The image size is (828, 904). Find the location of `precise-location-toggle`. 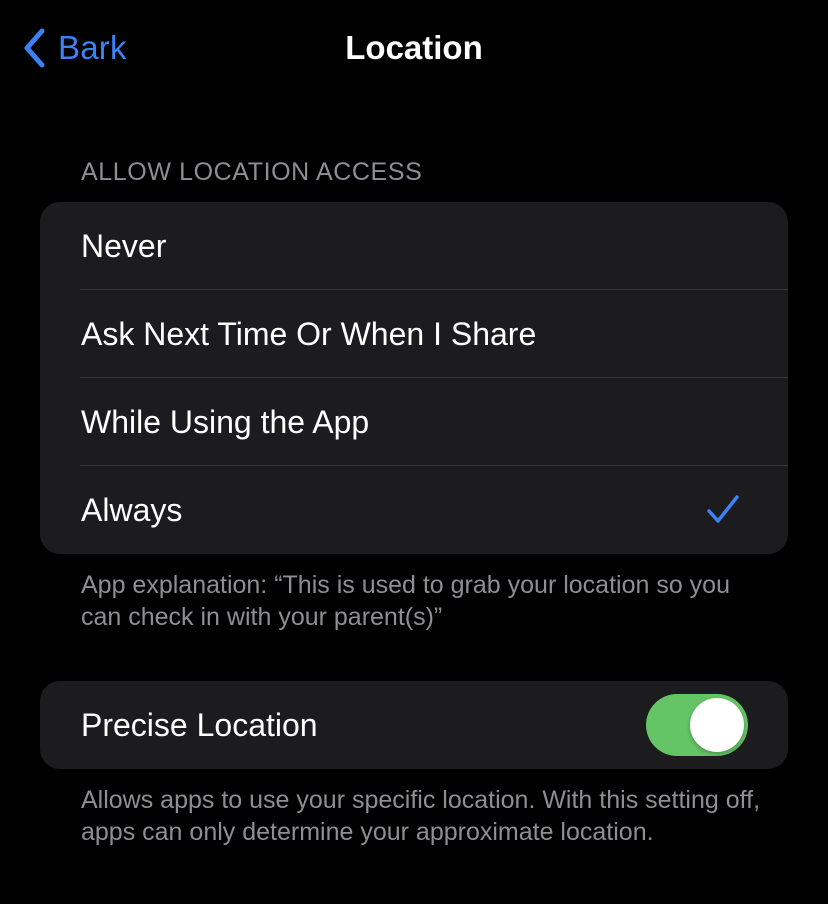

precise-location-toggle is located at coordinates (697, 725).